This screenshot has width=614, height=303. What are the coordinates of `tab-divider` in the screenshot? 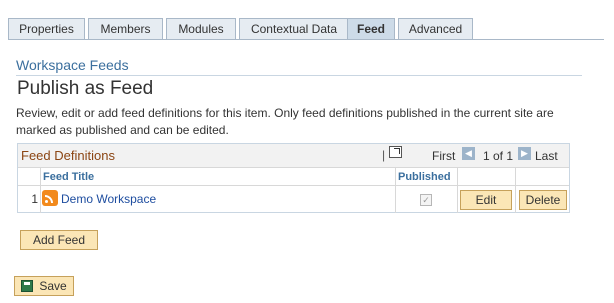 It's located at (306, 39).